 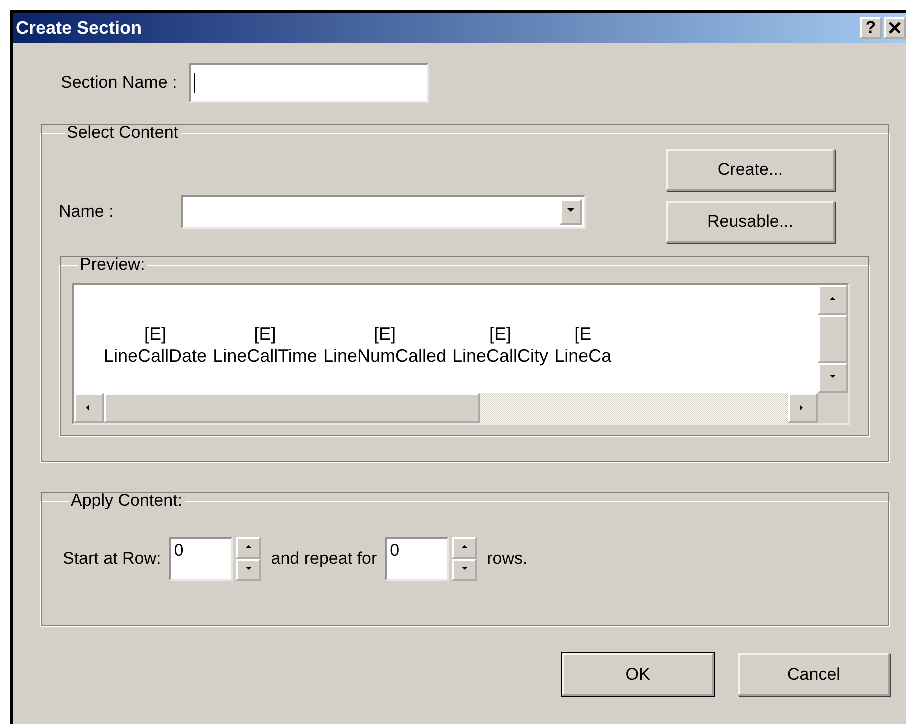 I want to click on repeat-count-field: 0, so click(x=417, y=559).